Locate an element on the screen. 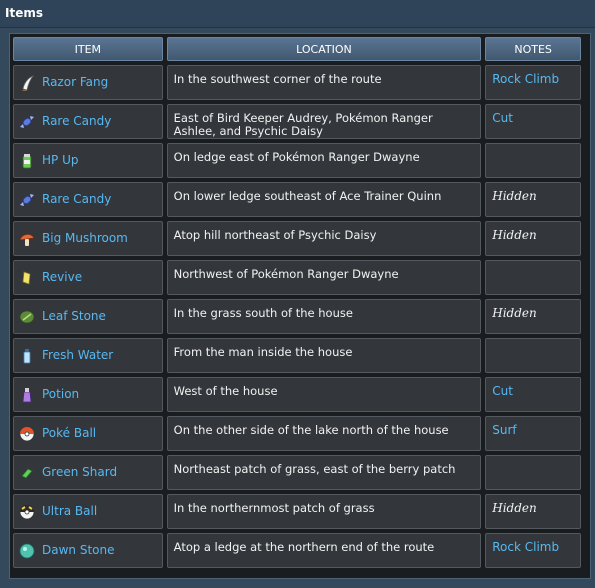  table-row: Potion West of the house Cut is located at coordinates (297, 394).